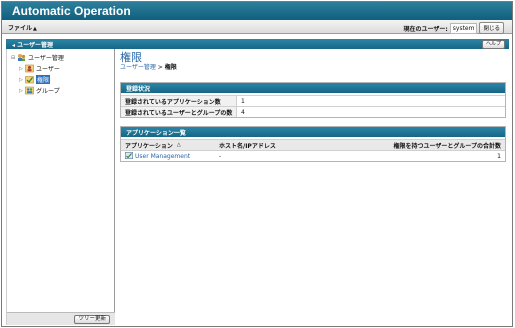 This screenshot has width=515, height=328. I want to click on breadcrumb-current: 権限, so click(170, 67).